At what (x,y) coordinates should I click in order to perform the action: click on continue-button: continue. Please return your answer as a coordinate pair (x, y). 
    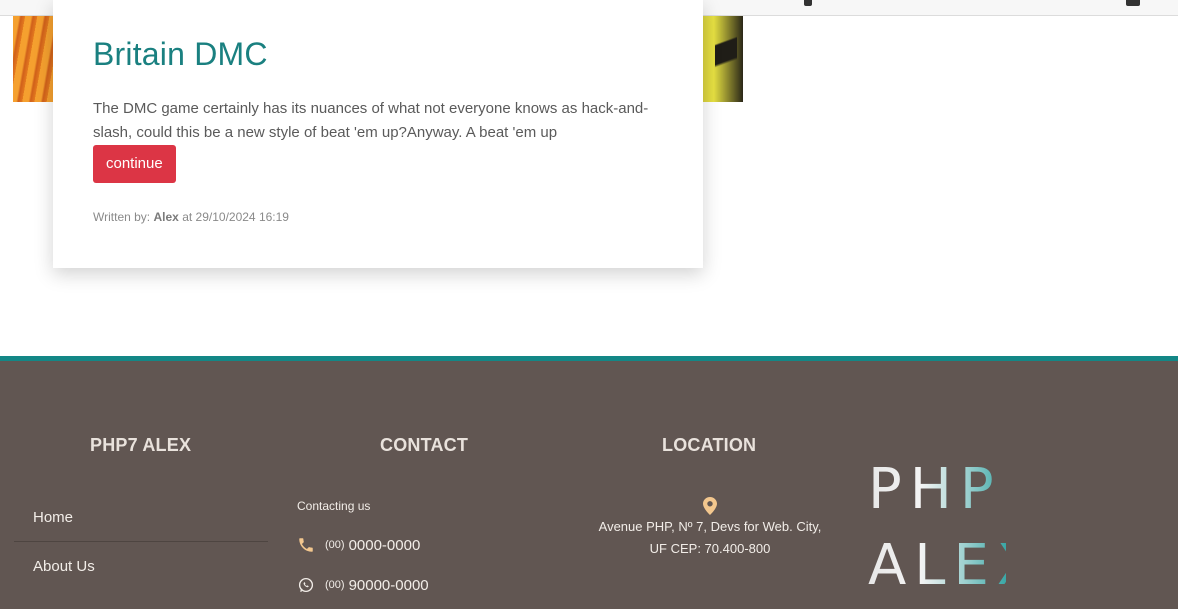
    Looking at the image, I should click on (134, 164).